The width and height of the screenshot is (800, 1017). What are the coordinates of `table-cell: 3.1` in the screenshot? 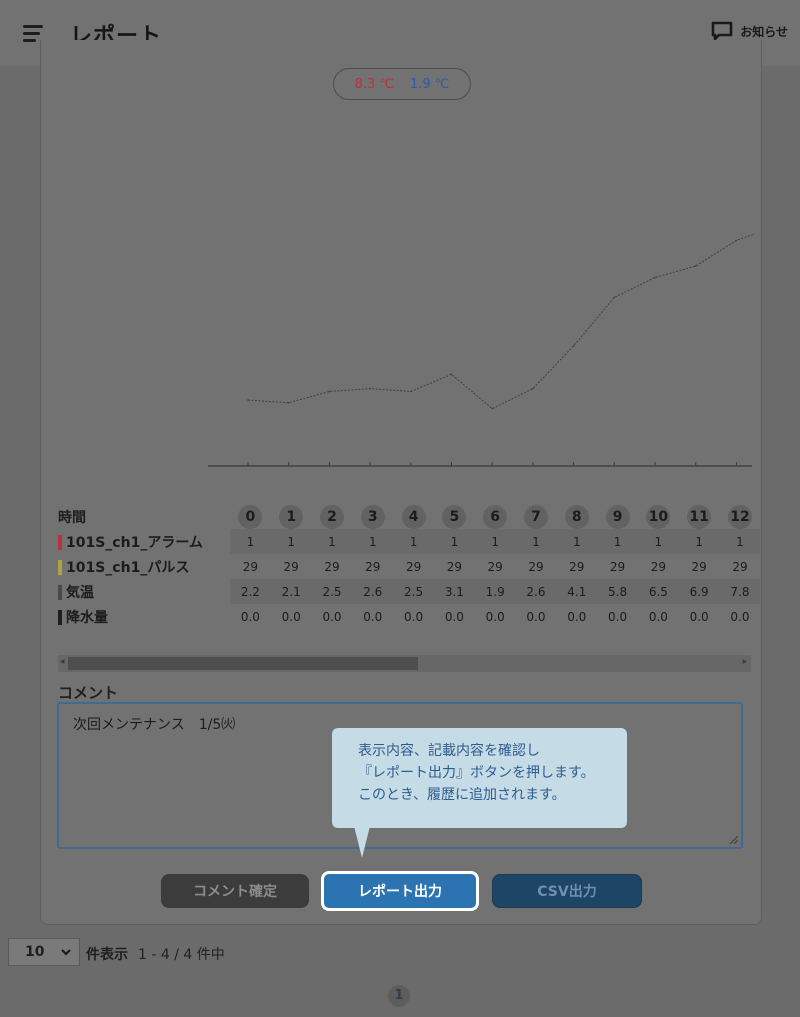 It's located at (454, 591).